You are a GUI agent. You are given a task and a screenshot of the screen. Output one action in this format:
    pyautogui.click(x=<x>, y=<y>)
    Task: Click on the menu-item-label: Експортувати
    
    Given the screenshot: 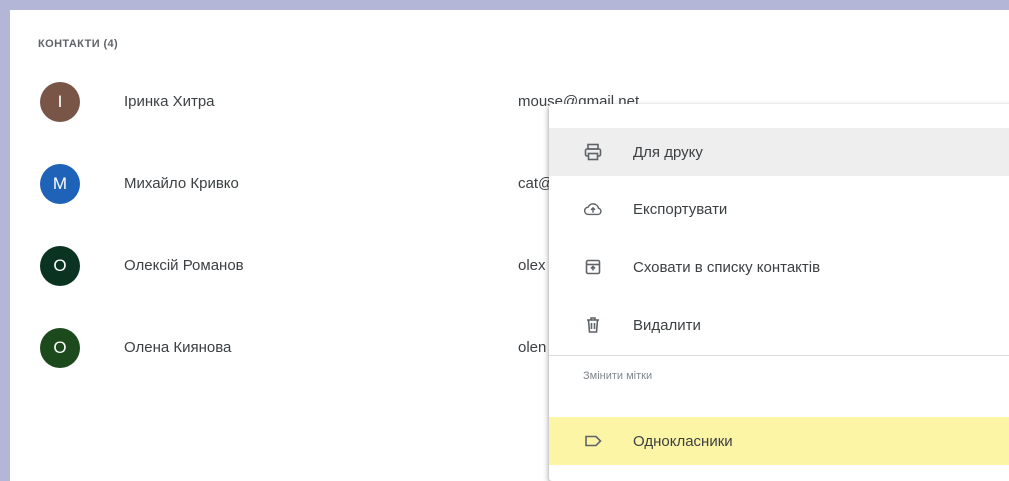 What is the action you would take?
    pyautogui.click(x=680, y=209)
    